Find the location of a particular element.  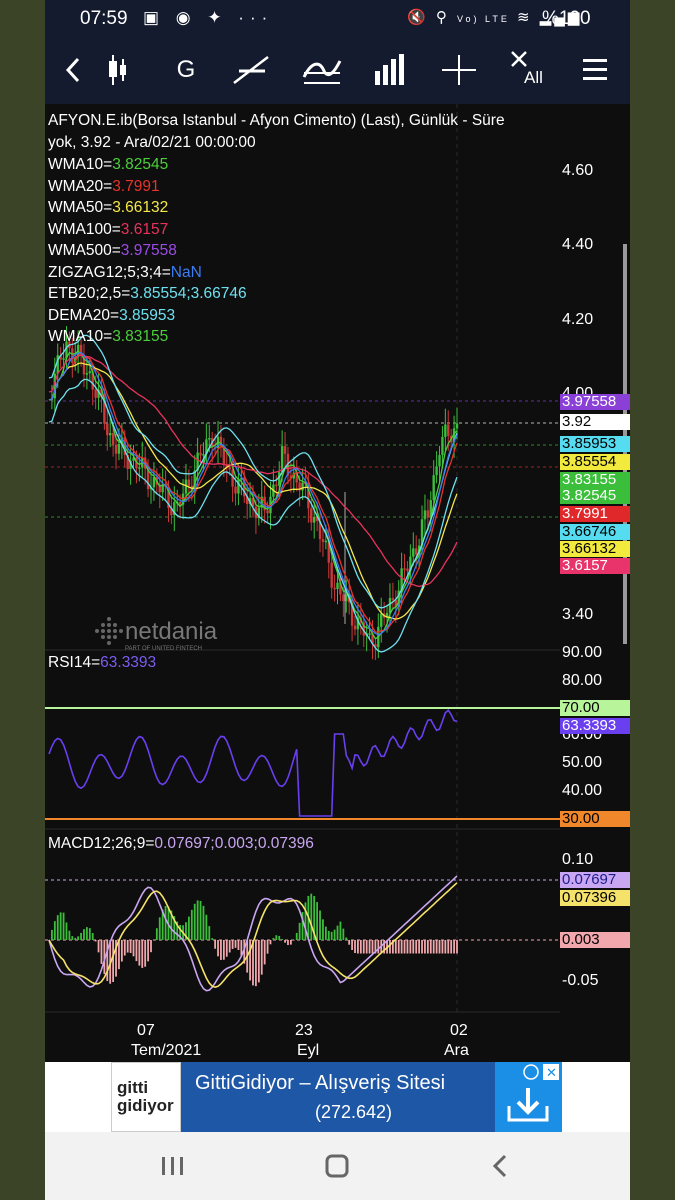

volume-button is located at coordinates (391, 70).